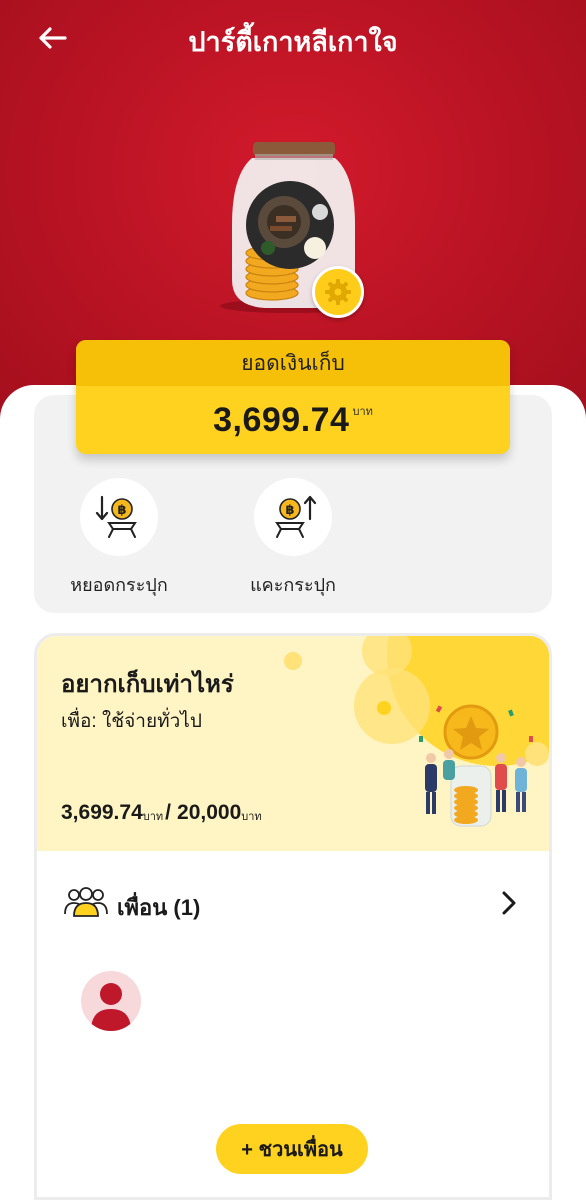 The image size is (586, 1200). What do you see at coordinates (293, 363) in the screenshot?
I see `balance-label: ยอดเงินเก็บ` at bounding box center [293, 363].